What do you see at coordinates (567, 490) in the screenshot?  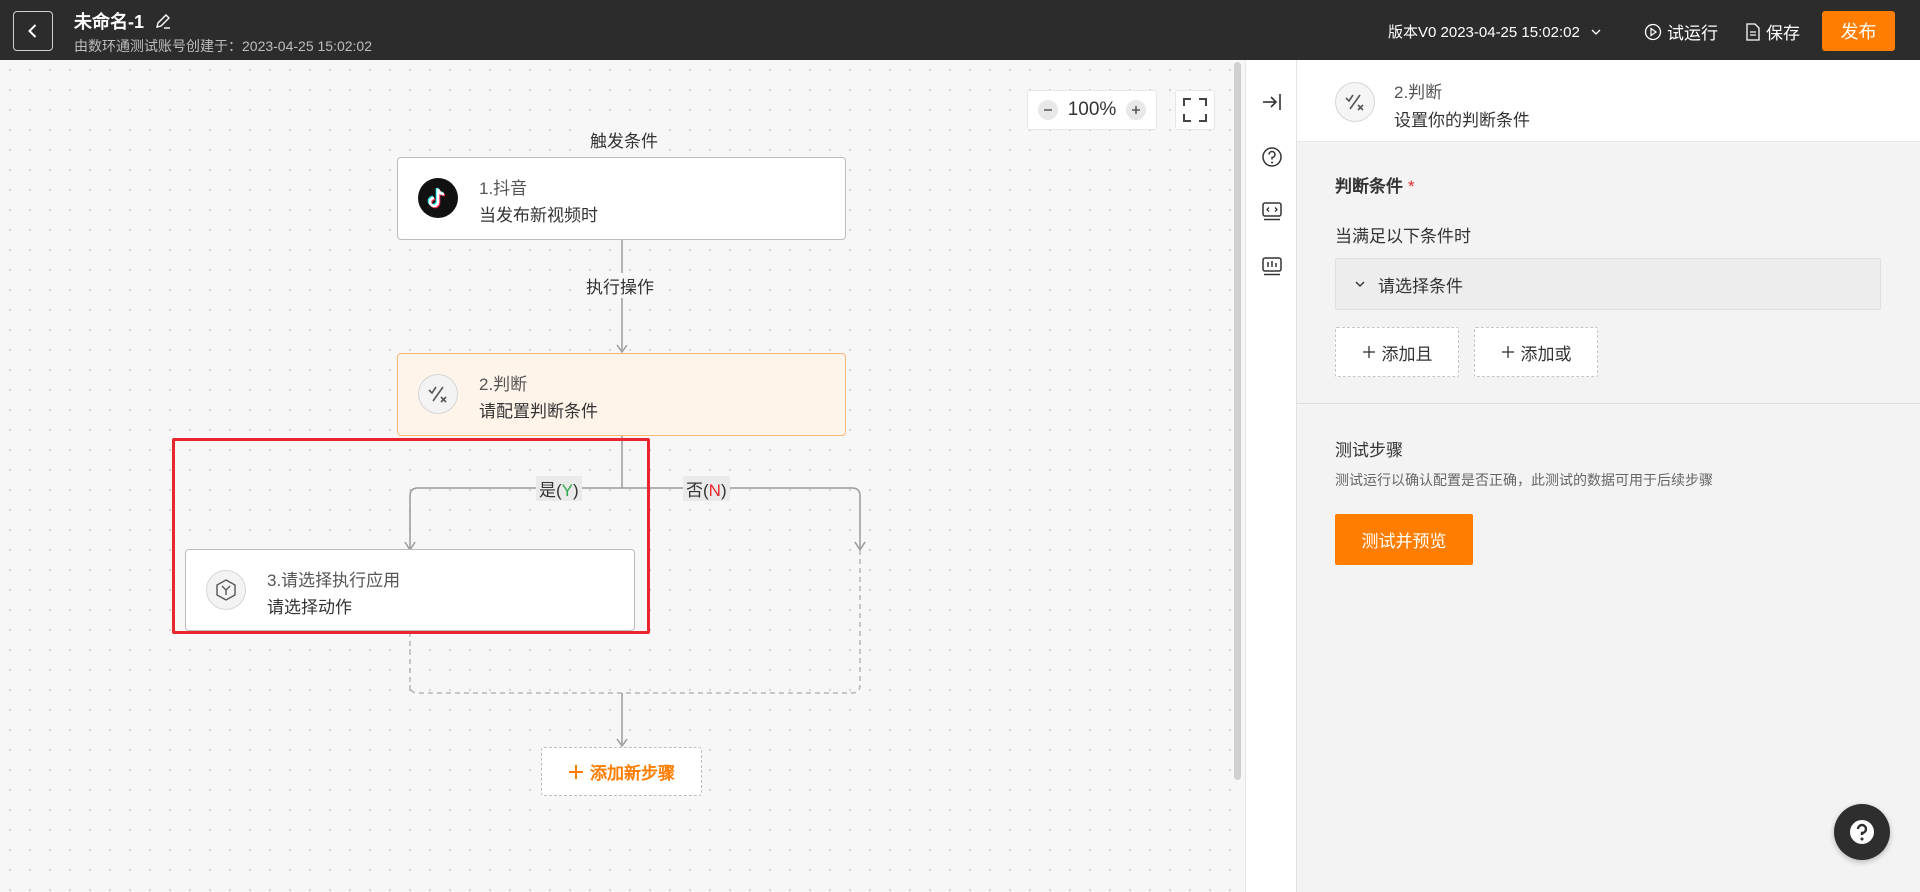 I see `branch-yes-key: Y` at bounding box center [567, 490].